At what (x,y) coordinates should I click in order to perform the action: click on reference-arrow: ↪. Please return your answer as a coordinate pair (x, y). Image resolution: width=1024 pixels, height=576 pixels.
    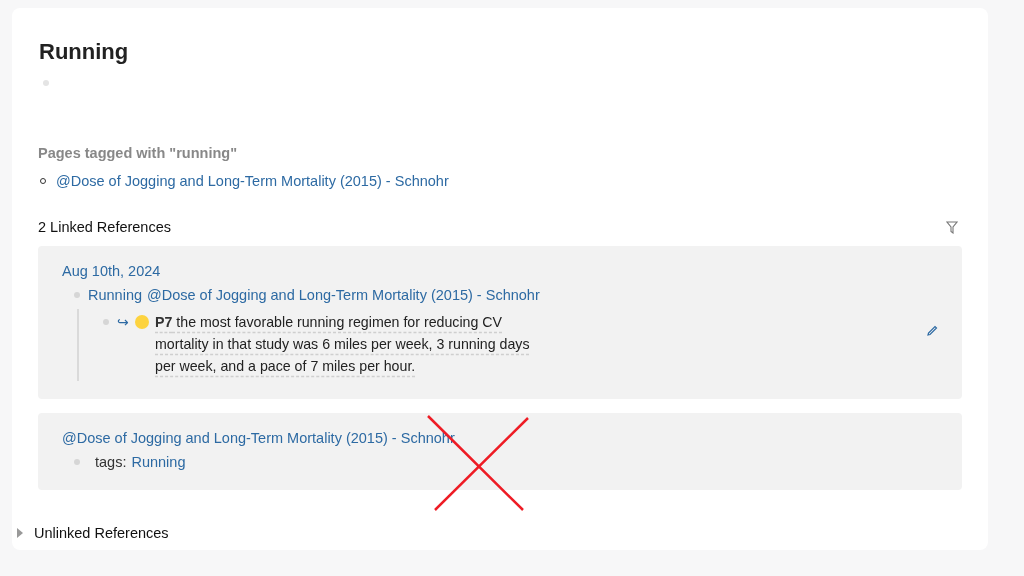
    Looking at the image, I should click on (123, 322).